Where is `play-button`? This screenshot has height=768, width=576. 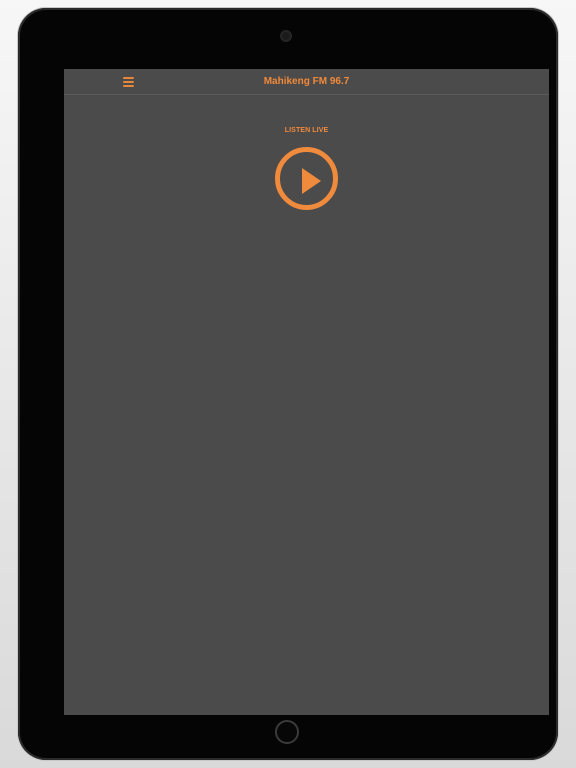
play-button is located at coordinates (306, 178).